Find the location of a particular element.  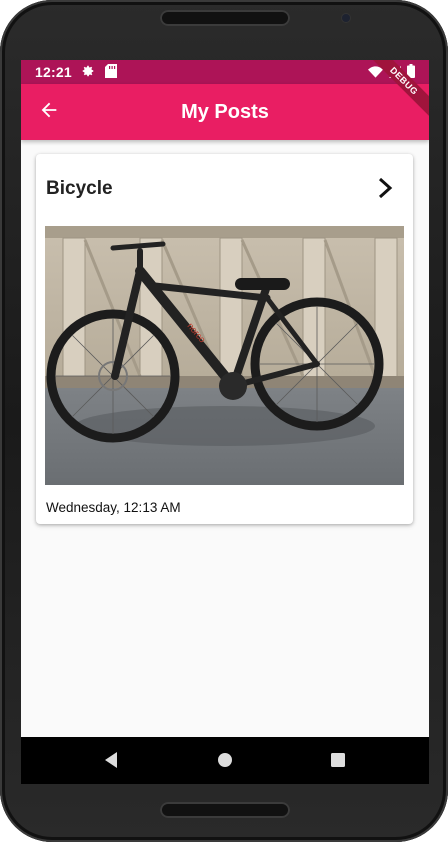

status-bar: 12:21 is located at coordinates (225, 72).